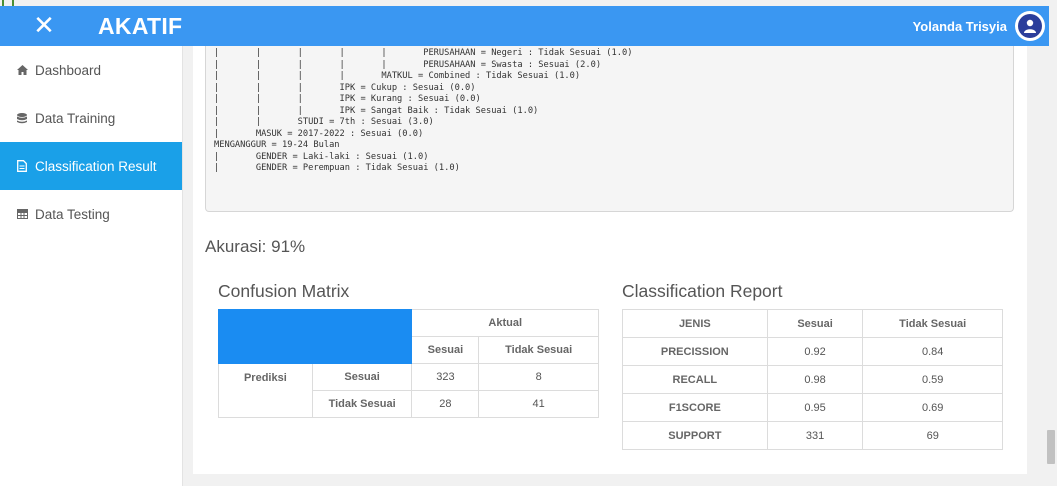 This screenshot has height=486, width=1057. Describe the element at coordinates (695, 407) in the screenshot. I see `row-header: F1SCORE` at that location.